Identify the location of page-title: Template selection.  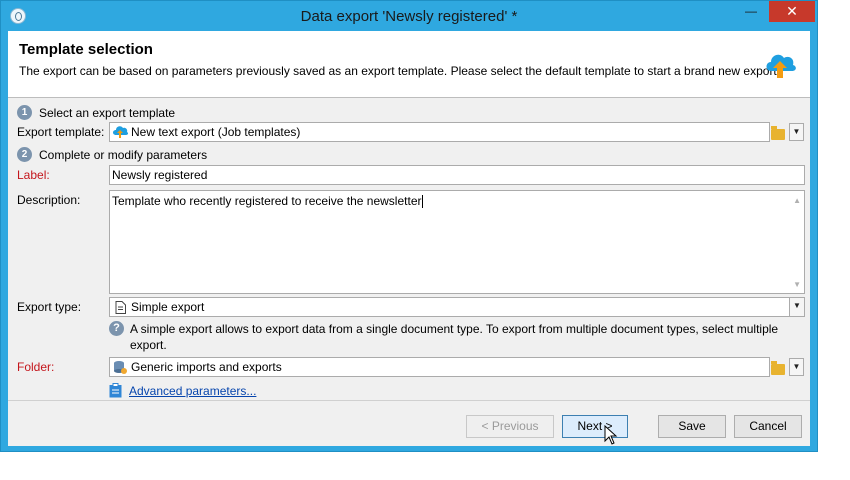
(86, 49).